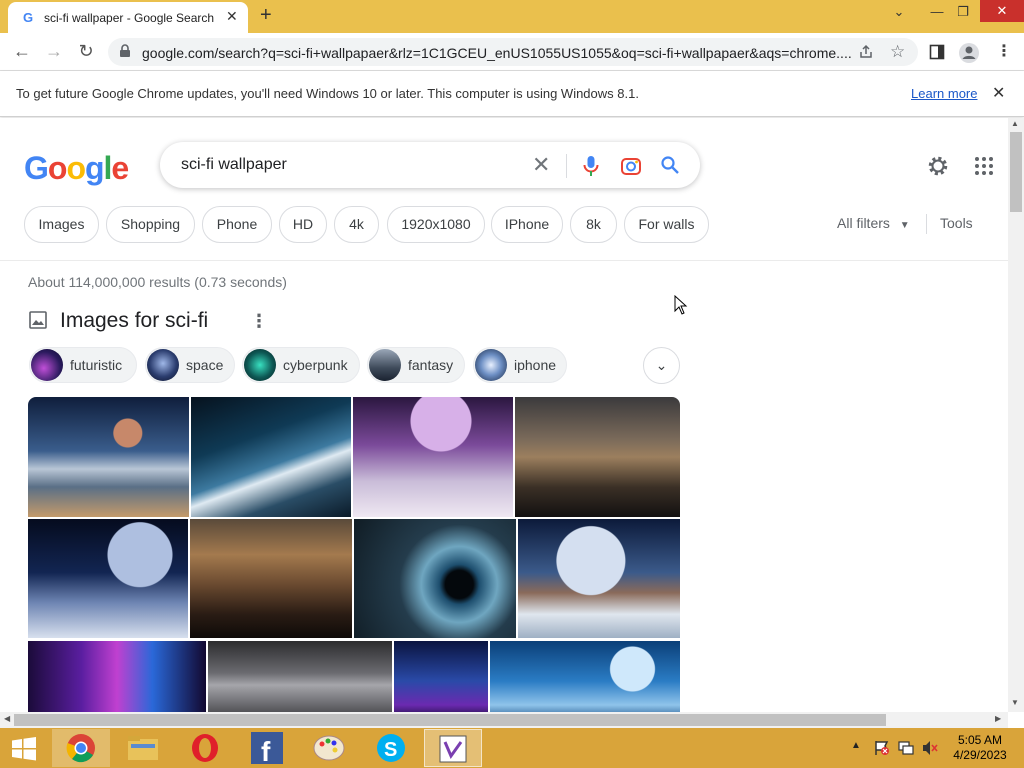  I want to click on visual-studio-icon, so click(453, 748).